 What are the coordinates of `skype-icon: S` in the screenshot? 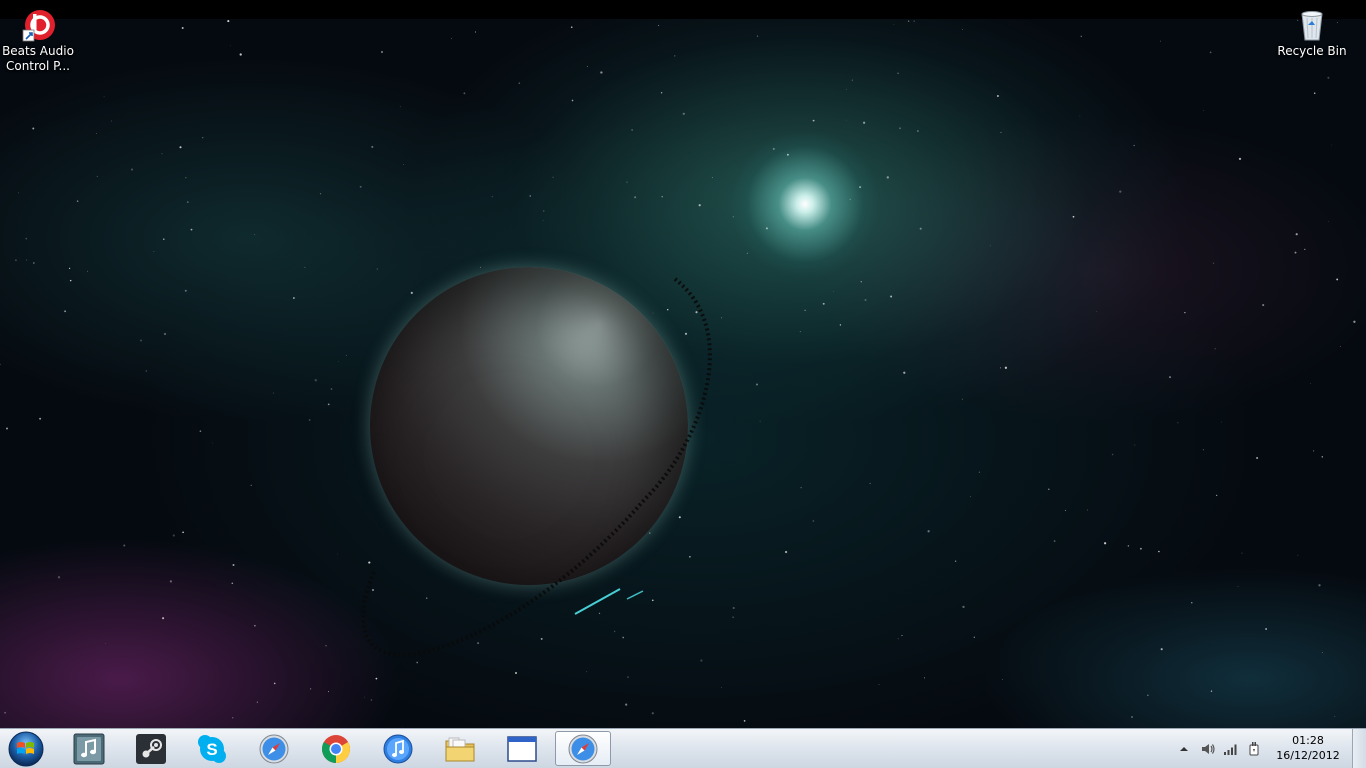 It's located at (212, 748).